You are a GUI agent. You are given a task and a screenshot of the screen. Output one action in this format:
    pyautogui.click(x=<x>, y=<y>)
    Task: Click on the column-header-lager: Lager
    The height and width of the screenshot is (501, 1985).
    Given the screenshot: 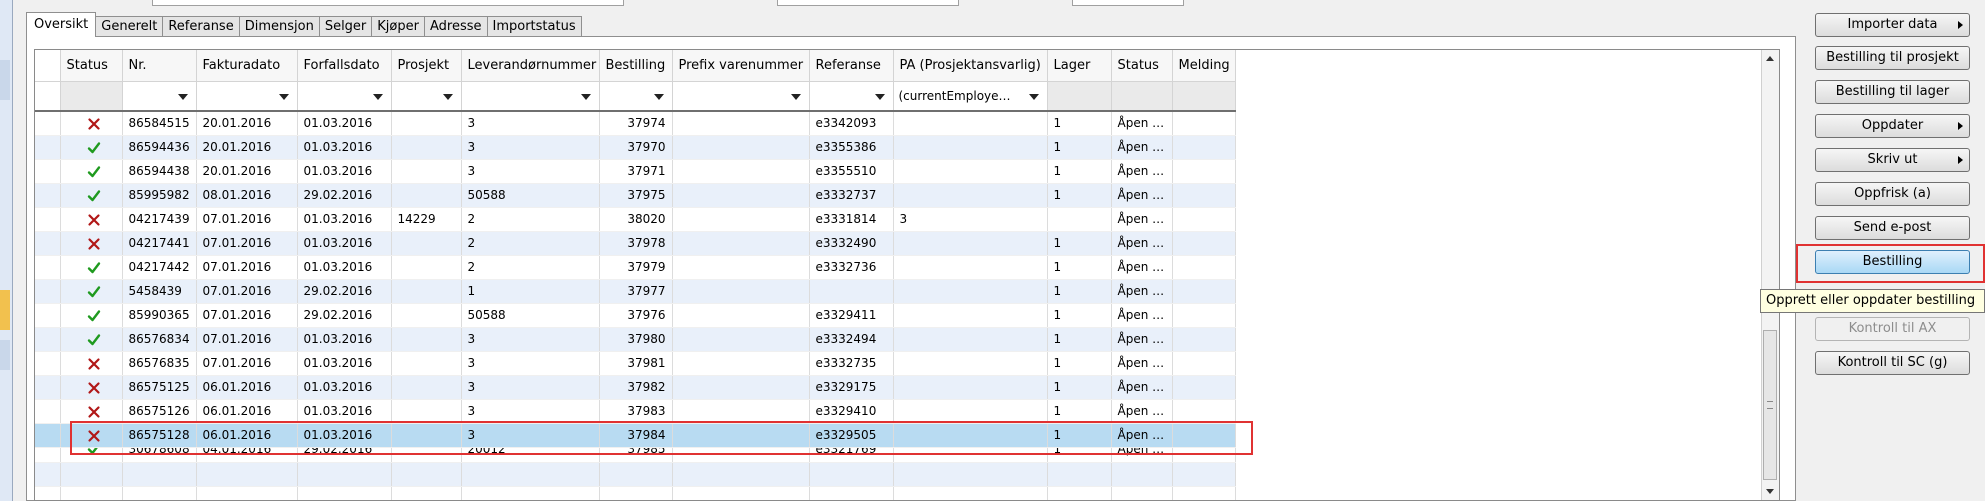 What is the action you would take?
    pyautogui.click(x=1079, y=66)
    